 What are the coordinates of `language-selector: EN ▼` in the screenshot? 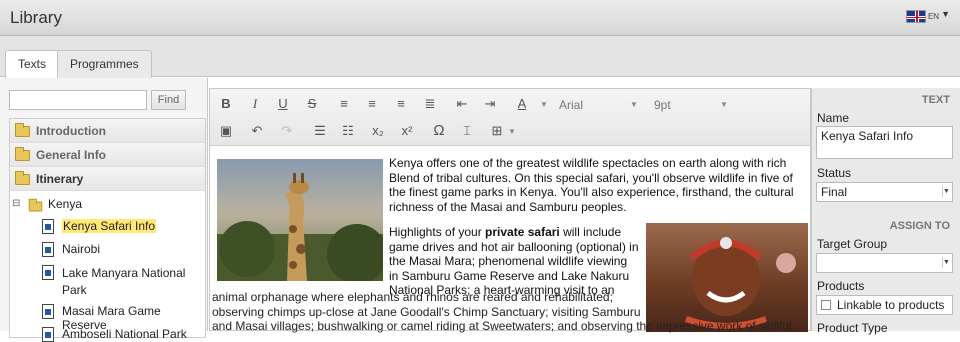 It's located at (927, 15).